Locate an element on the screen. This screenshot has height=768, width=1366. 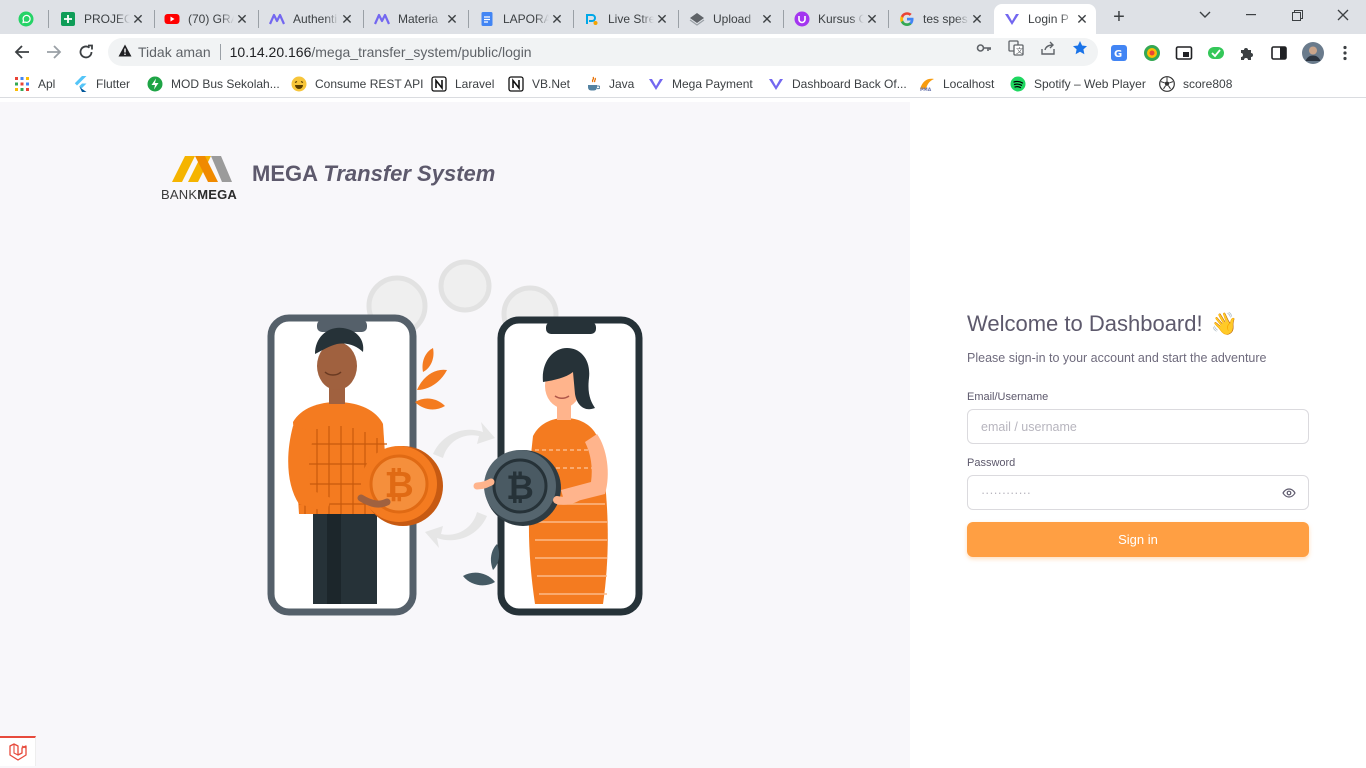
tab-authentication: Authenti ✕ is located at coordinates (310, 19).